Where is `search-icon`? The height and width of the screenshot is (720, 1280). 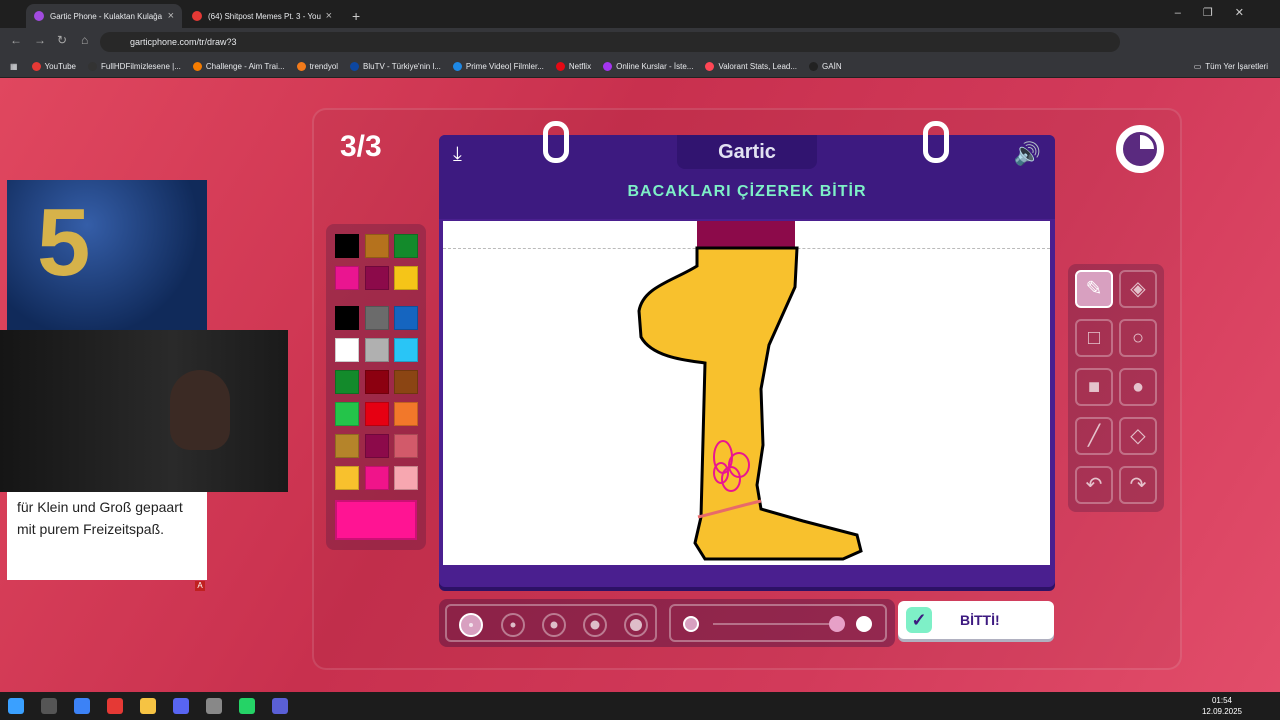 search-icon is located at coordinates (49, 706).